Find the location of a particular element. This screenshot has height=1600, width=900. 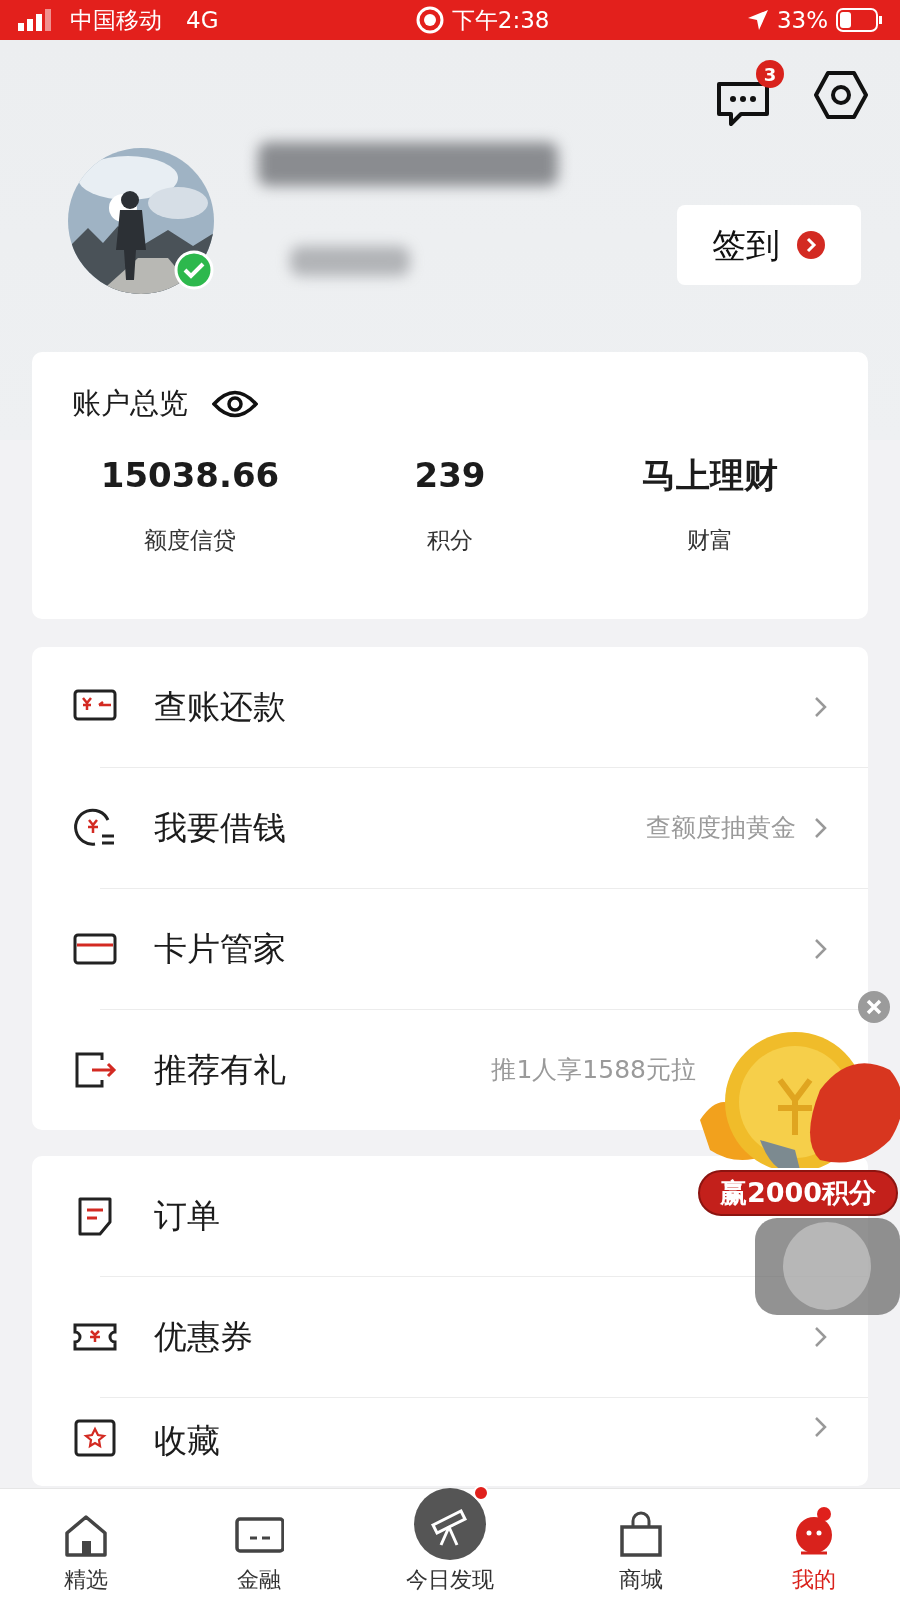

tab-item: 今日发现 is located at coordinates (450, 1544).